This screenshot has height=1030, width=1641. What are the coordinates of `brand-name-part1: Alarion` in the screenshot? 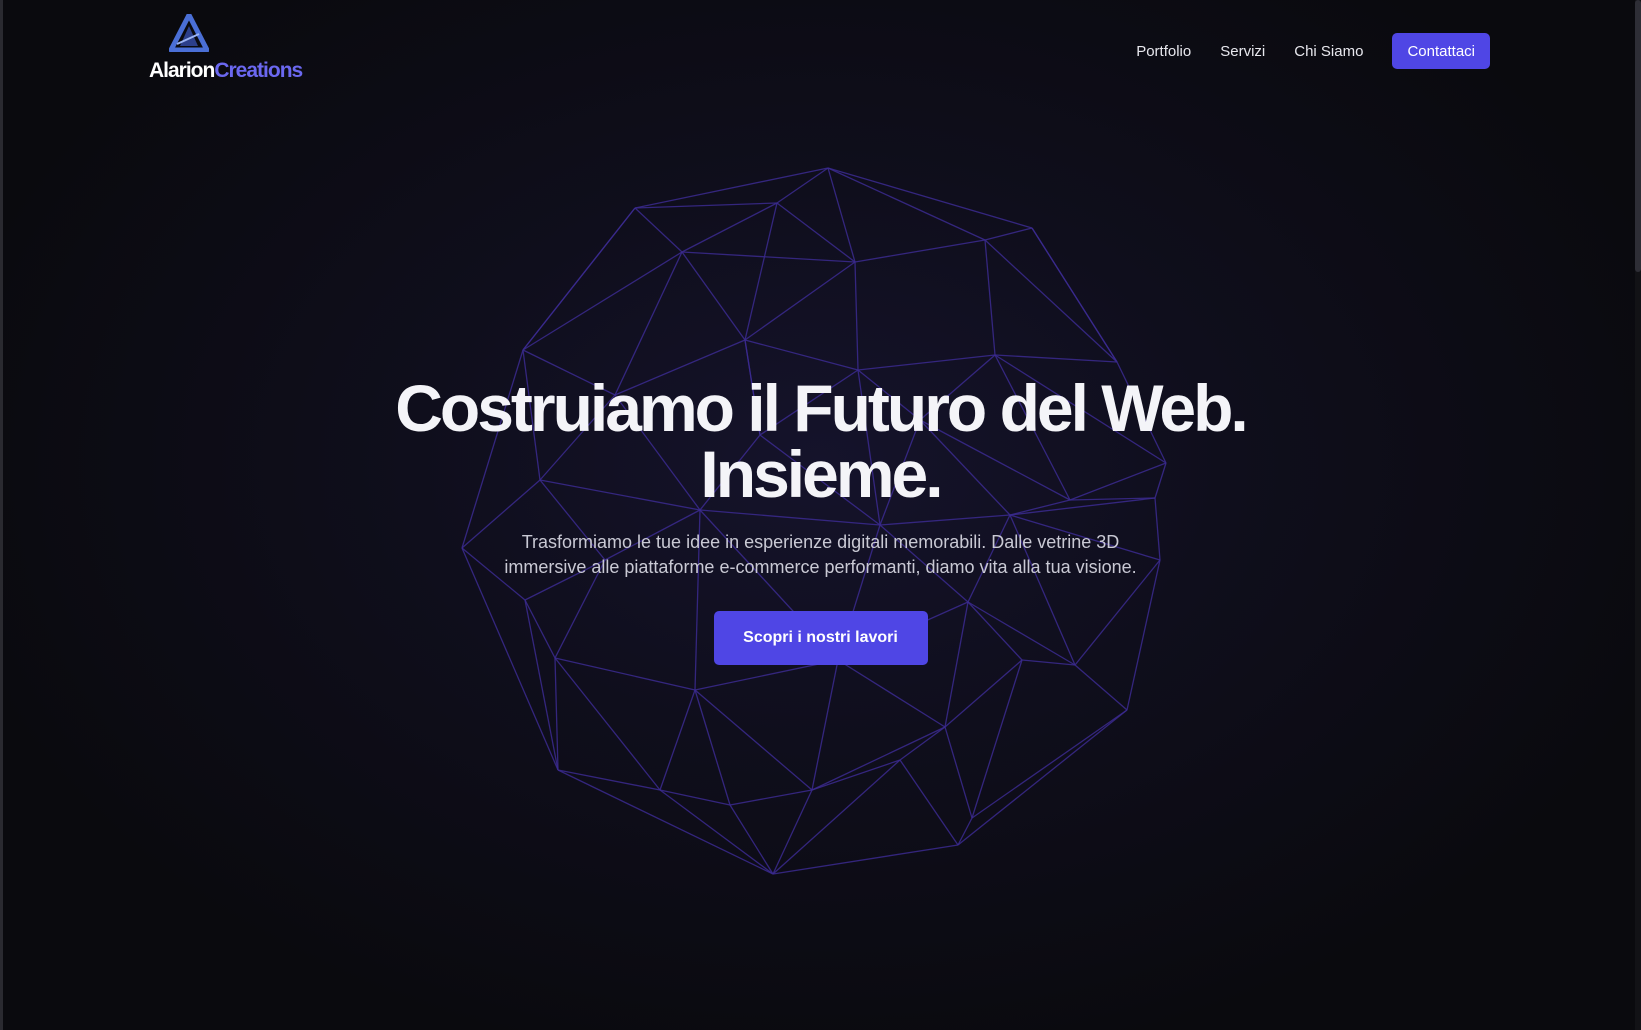 It's located at (182, 70).